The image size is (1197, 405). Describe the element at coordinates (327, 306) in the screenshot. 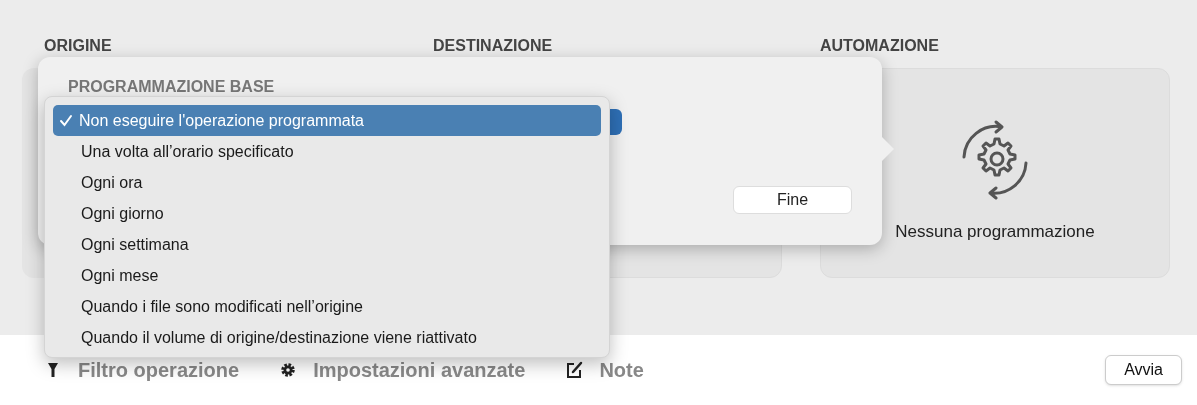

I see `menu-item: Quando i file sono modificati nell’origine` at that location.